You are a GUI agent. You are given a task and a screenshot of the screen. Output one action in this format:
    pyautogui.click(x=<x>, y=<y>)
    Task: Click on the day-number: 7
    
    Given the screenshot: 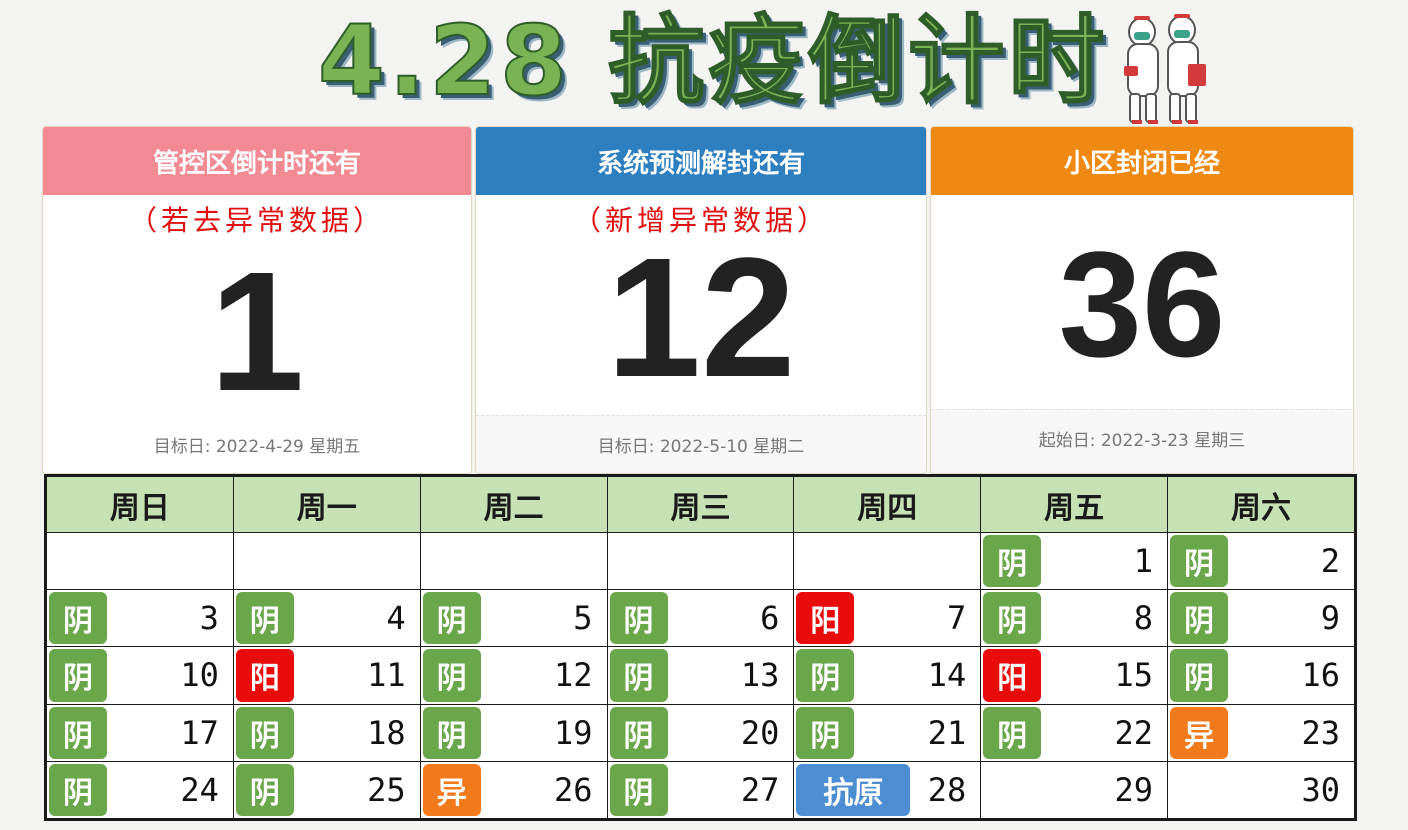 What is the action you would take?
    pyautogui.click(x=956, y=618)
    